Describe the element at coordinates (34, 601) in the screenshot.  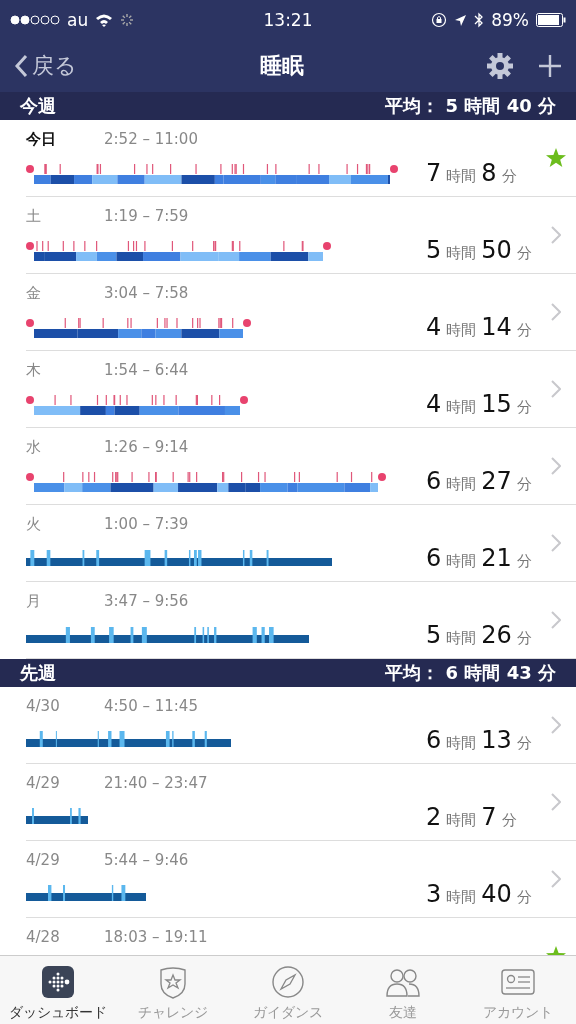
I see `day-label: 月` at that location.